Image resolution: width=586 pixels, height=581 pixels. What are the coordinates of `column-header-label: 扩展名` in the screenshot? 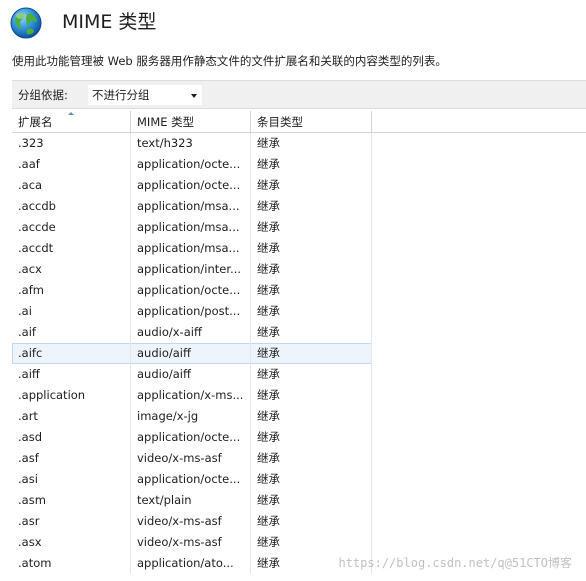 It's located at (35, 122).